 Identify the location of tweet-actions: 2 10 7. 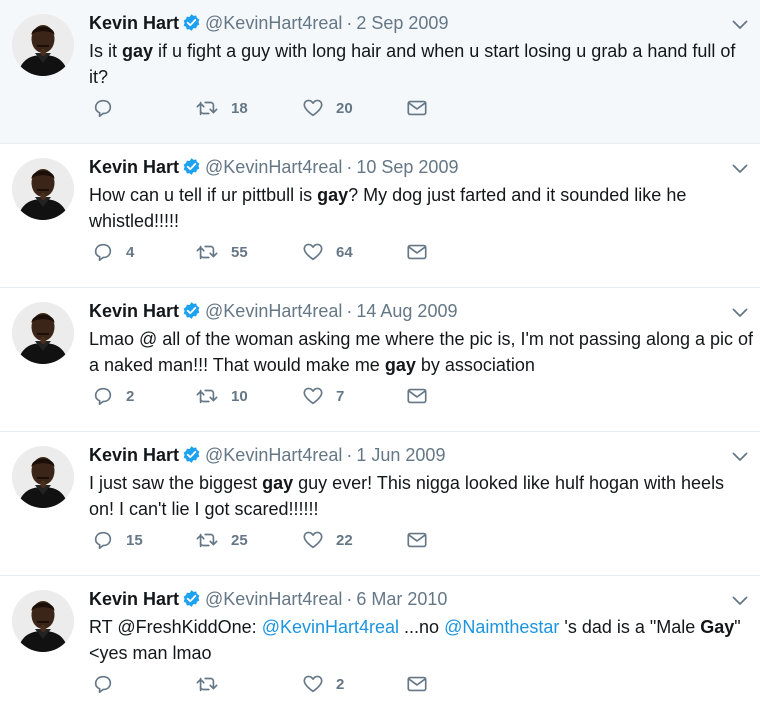
(292, 396).